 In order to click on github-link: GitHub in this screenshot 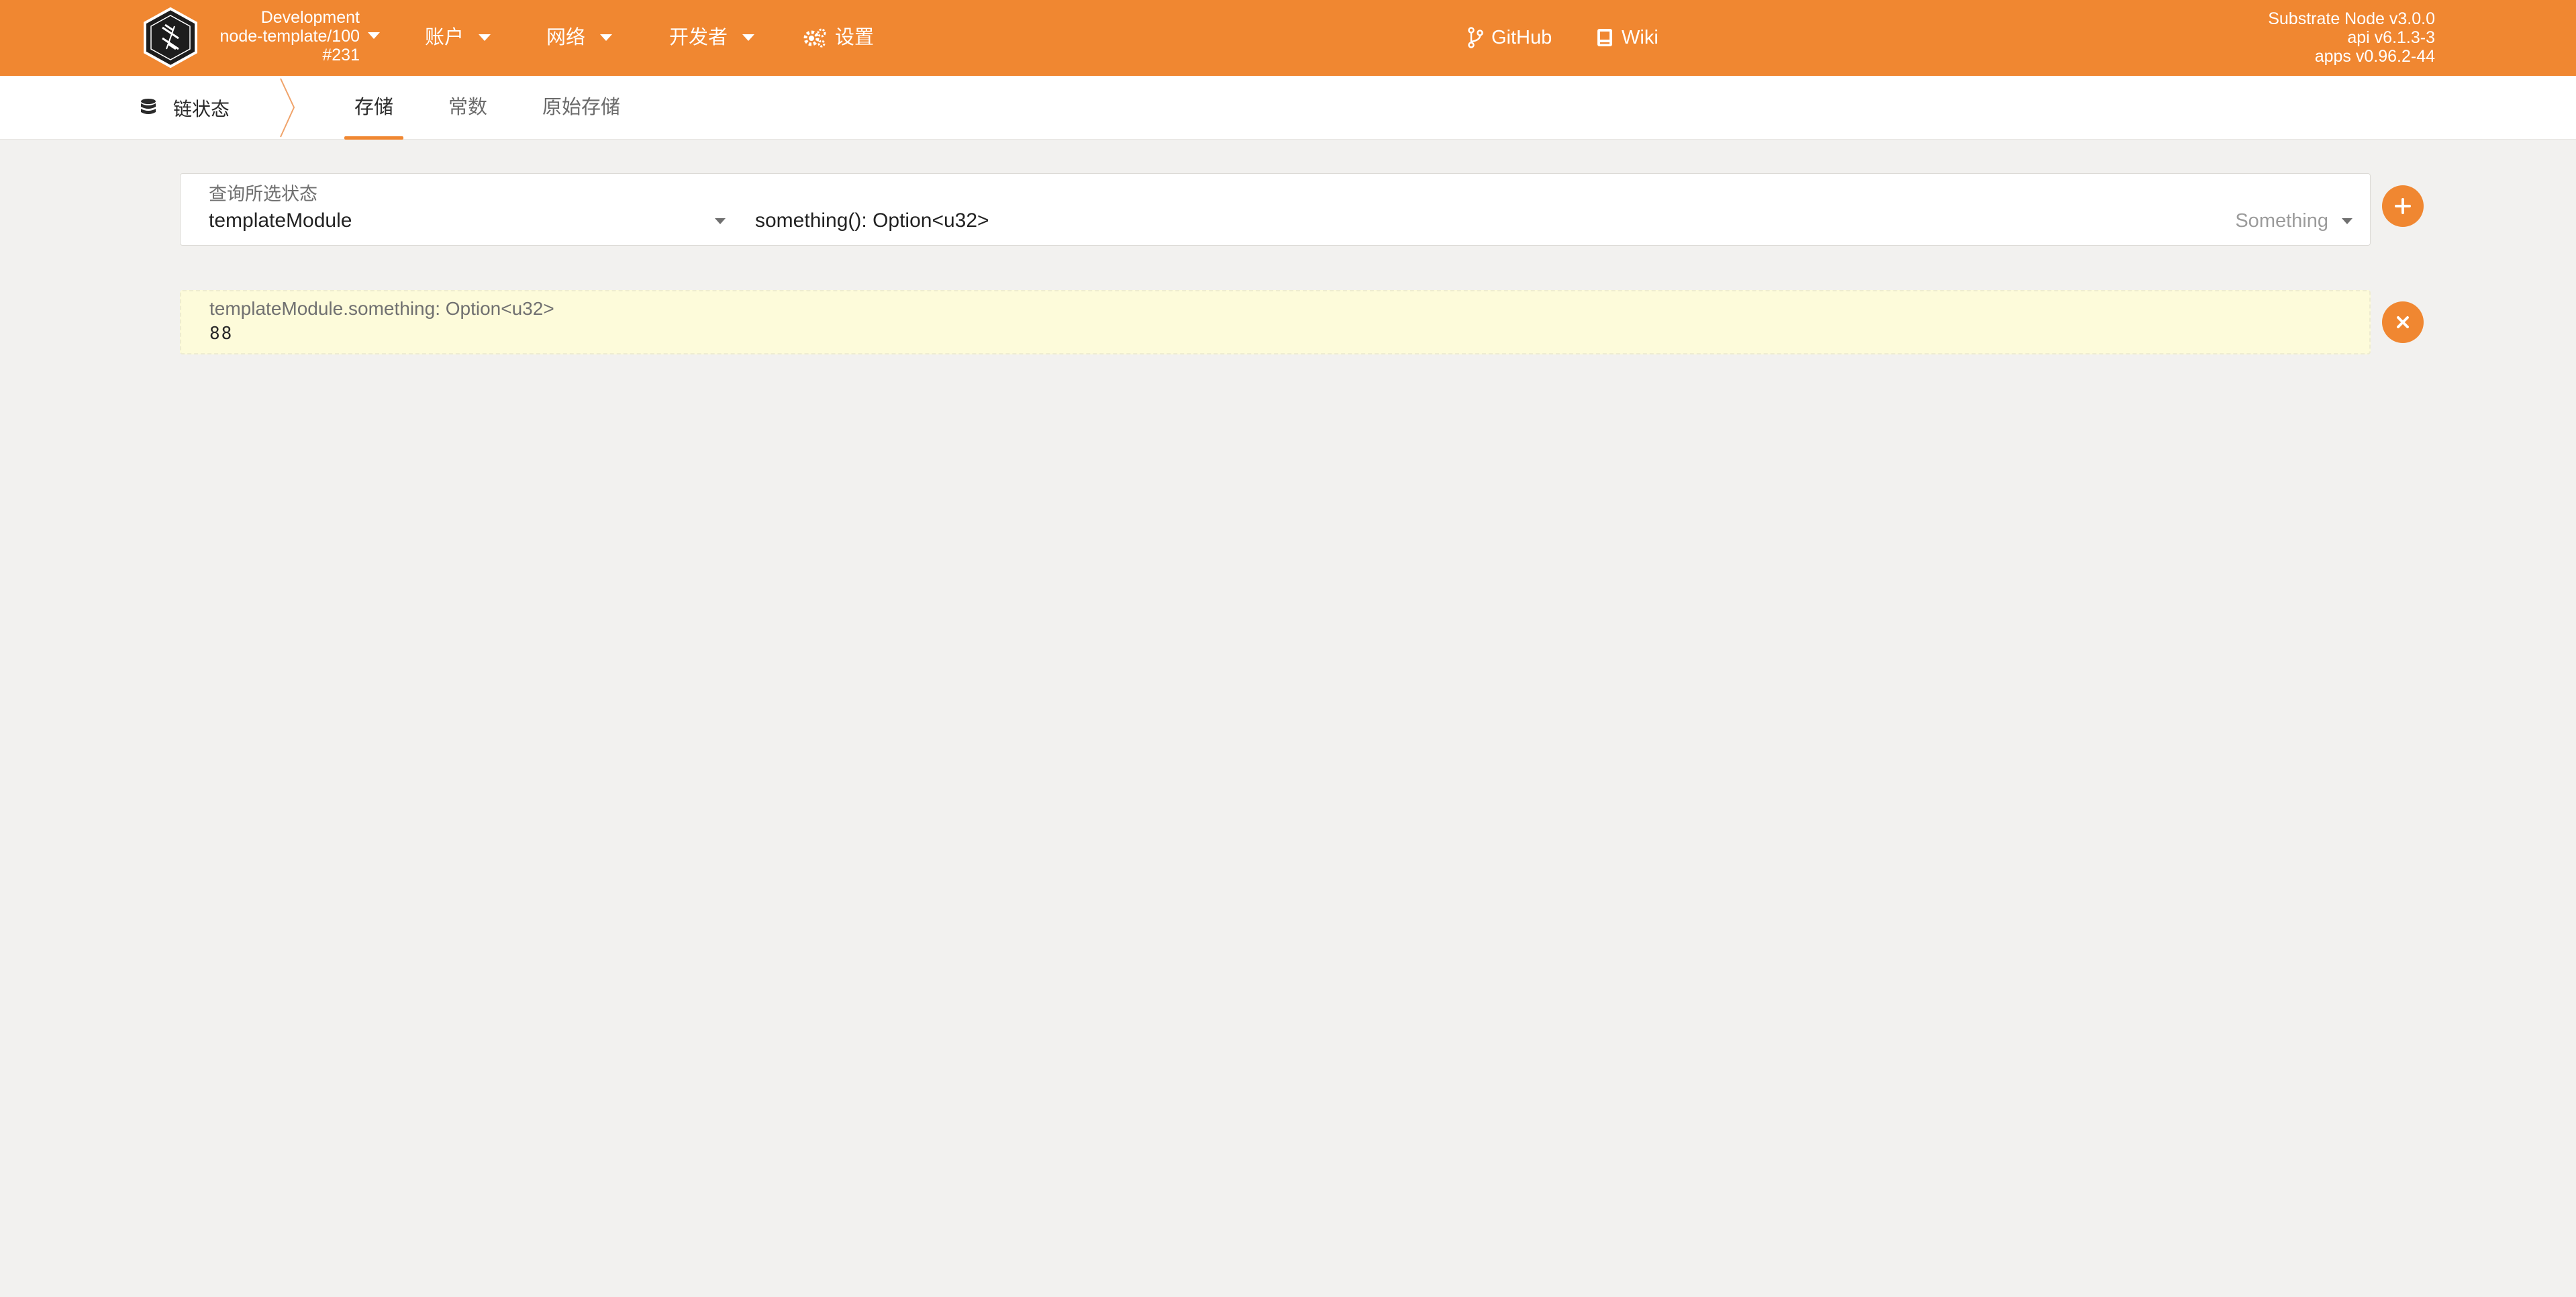, I will do `click(1509, 38)`.